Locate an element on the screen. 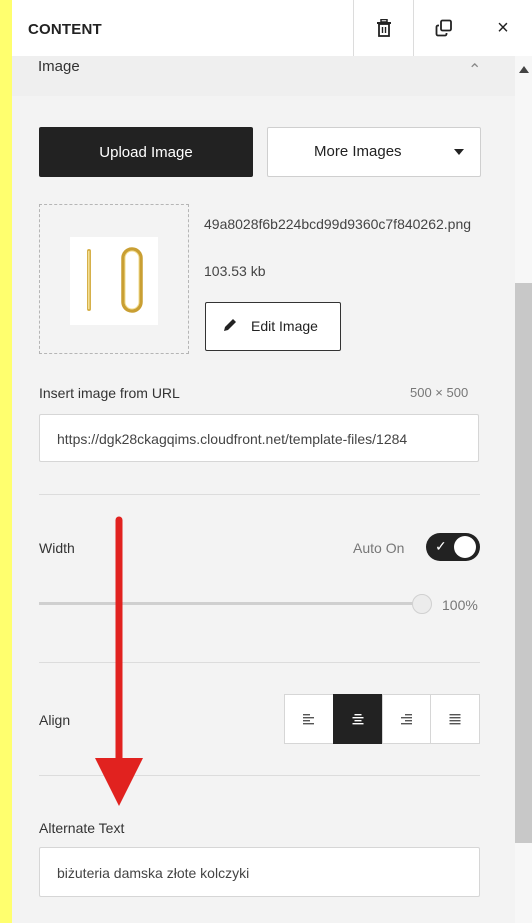  edit-image-button: Edit Image is located at coordinates (273, 326).